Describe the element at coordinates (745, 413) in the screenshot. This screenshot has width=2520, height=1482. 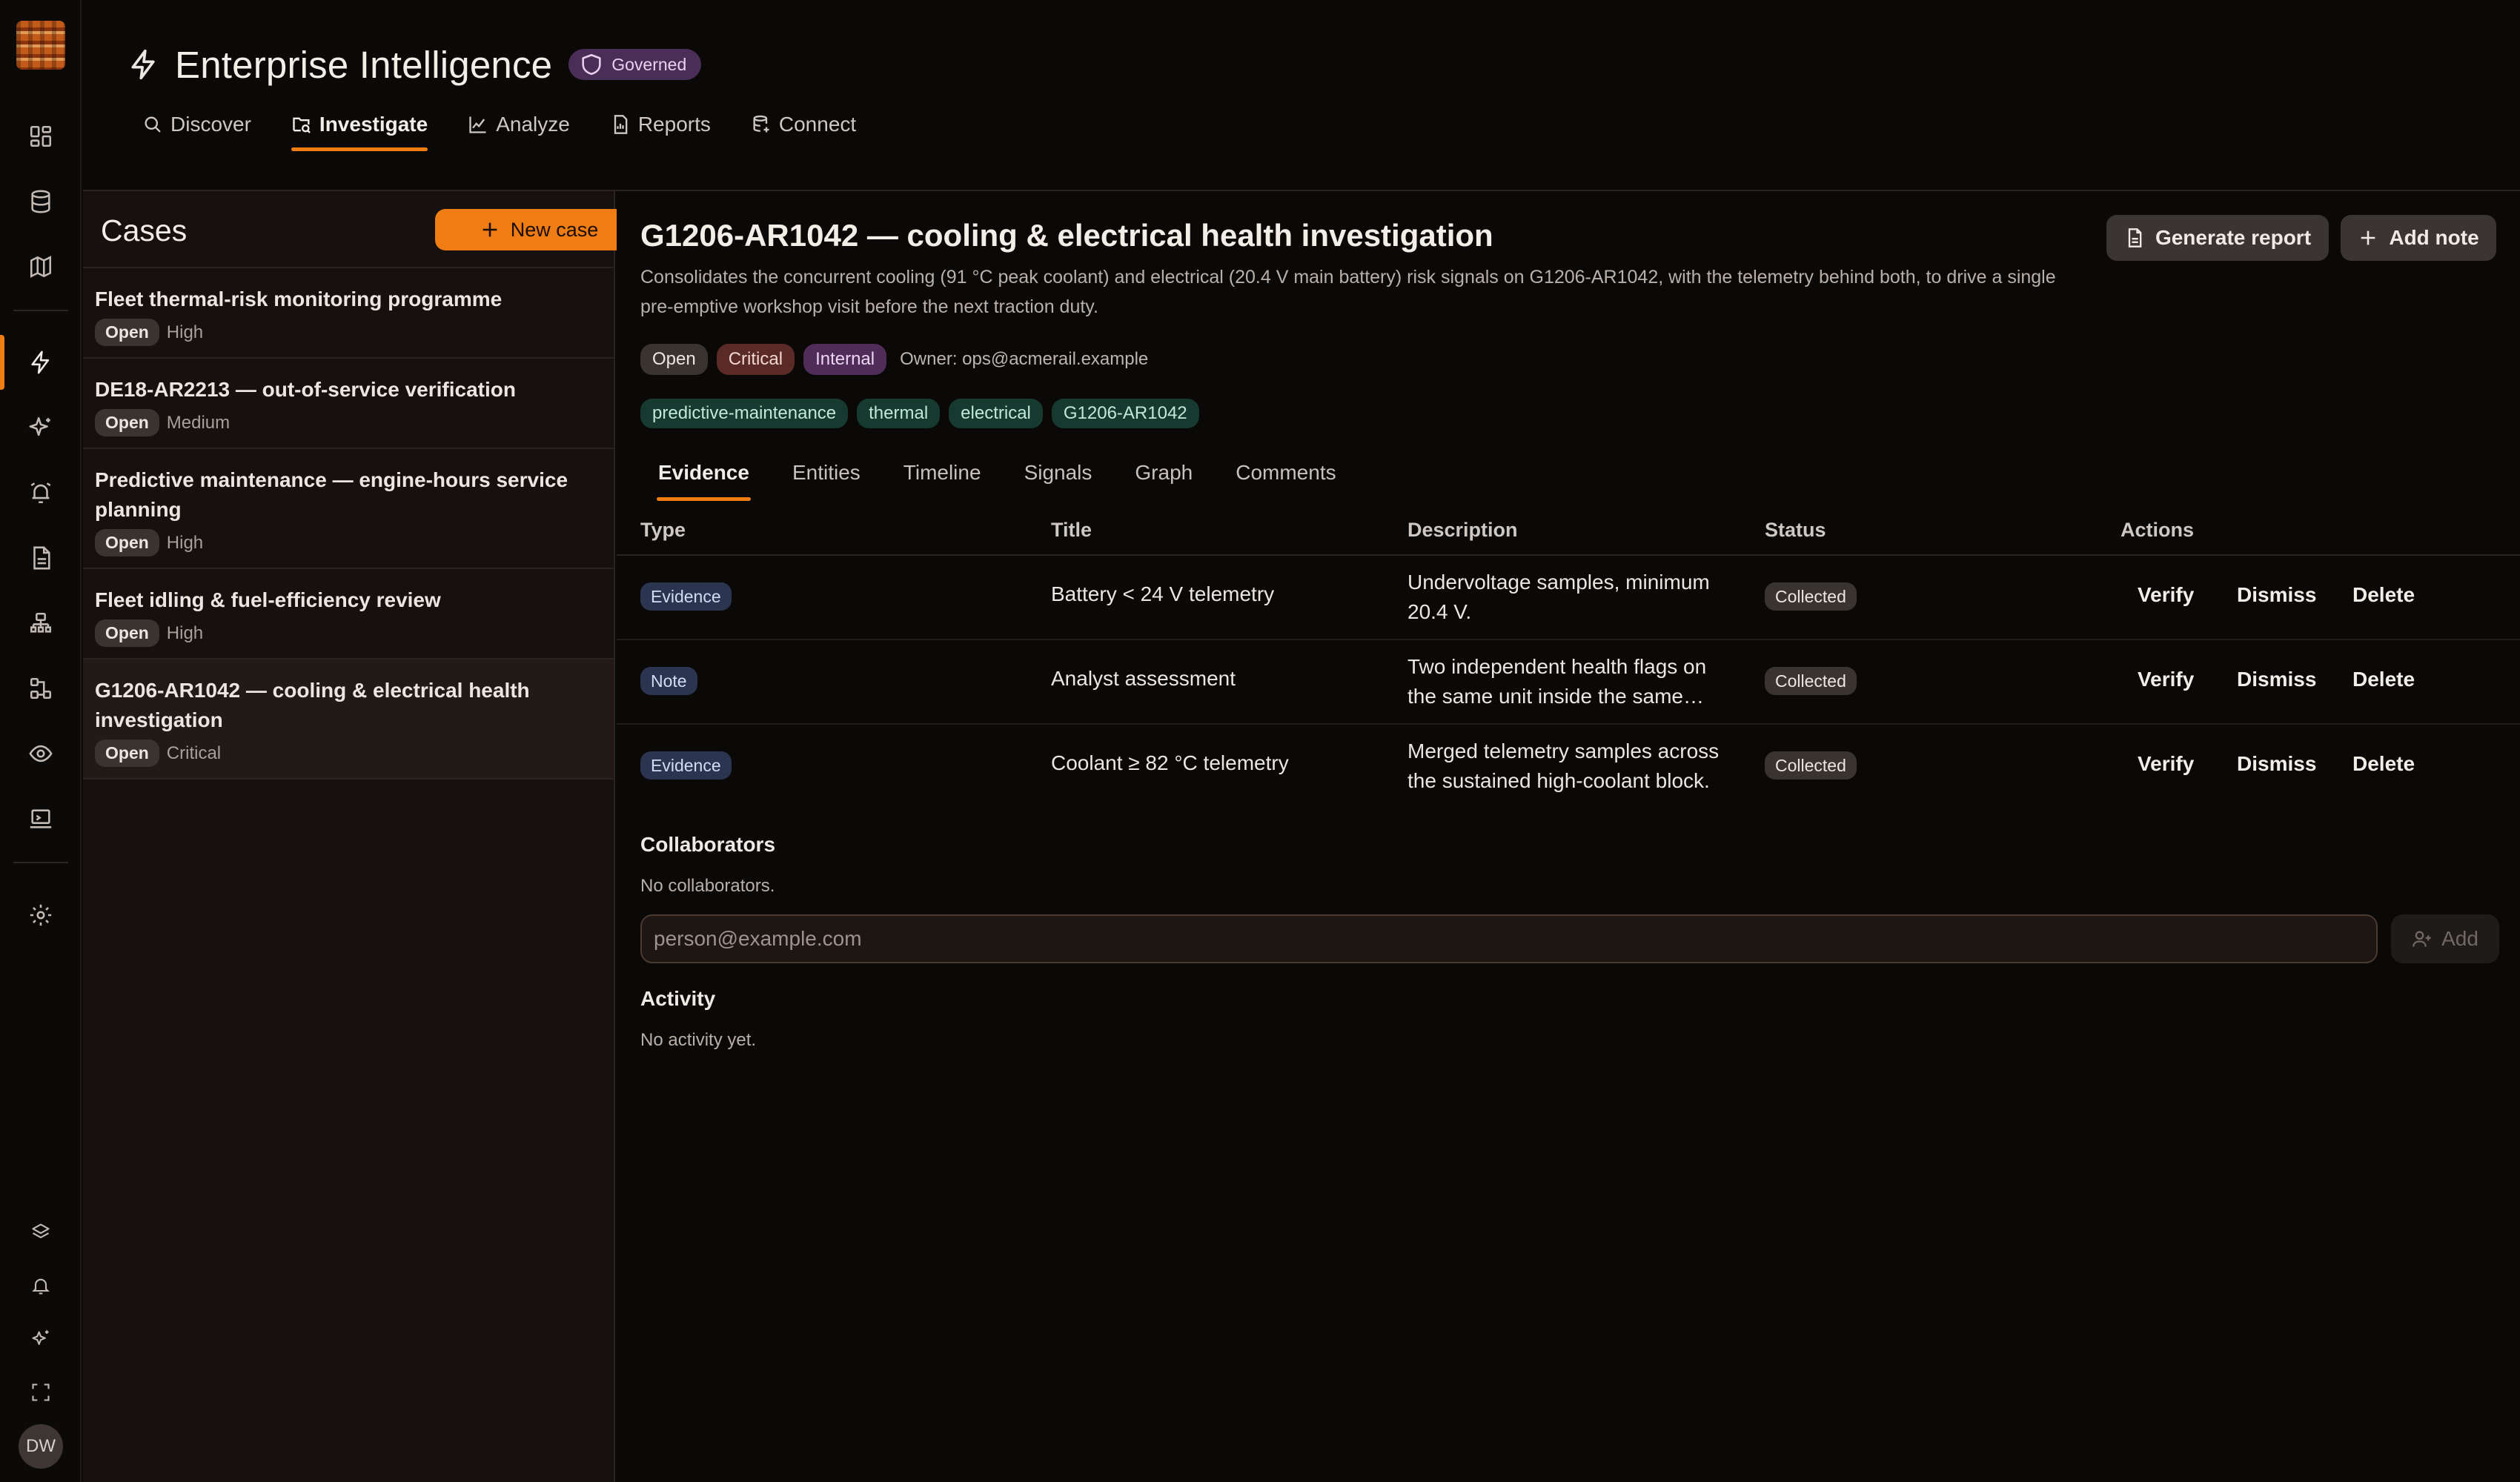
I see `tag: predictive-maintenance` at that location.